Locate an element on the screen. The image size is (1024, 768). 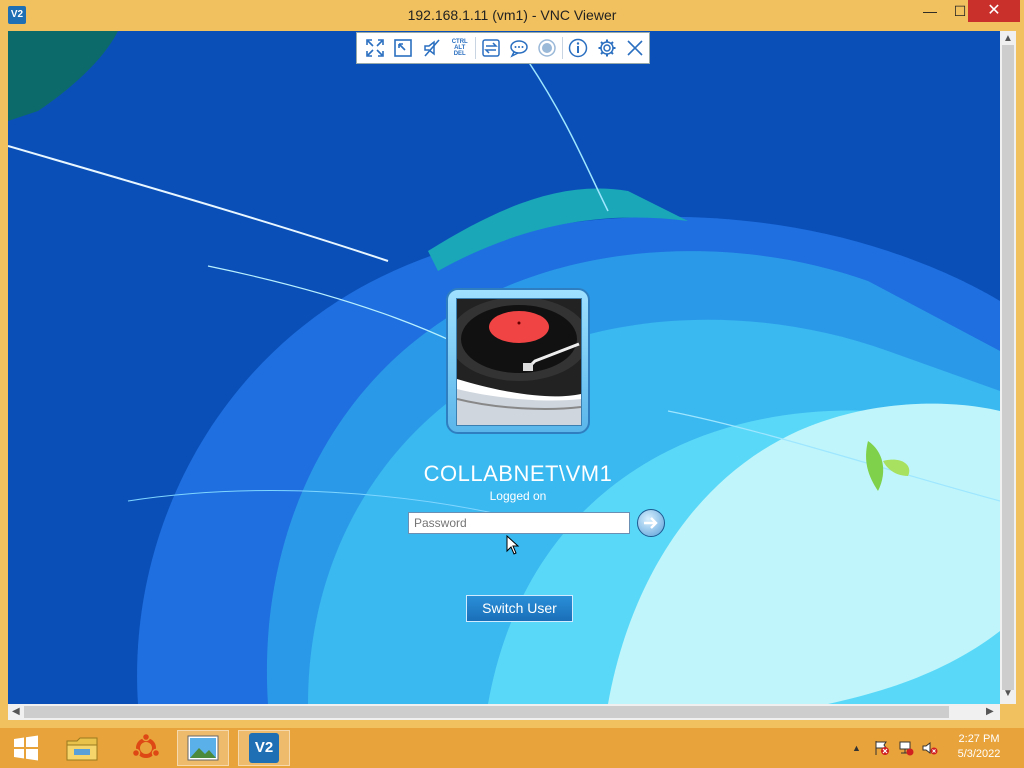
clock-date: 5/3/2022 is located at coordinates (979, 754).